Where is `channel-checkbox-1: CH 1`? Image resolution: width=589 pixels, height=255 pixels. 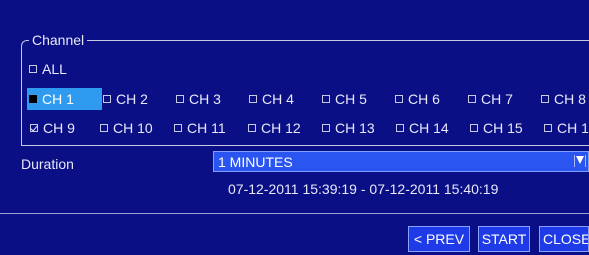
channel-checkbox-1: CH 1 is located at coordinates (64, 99).